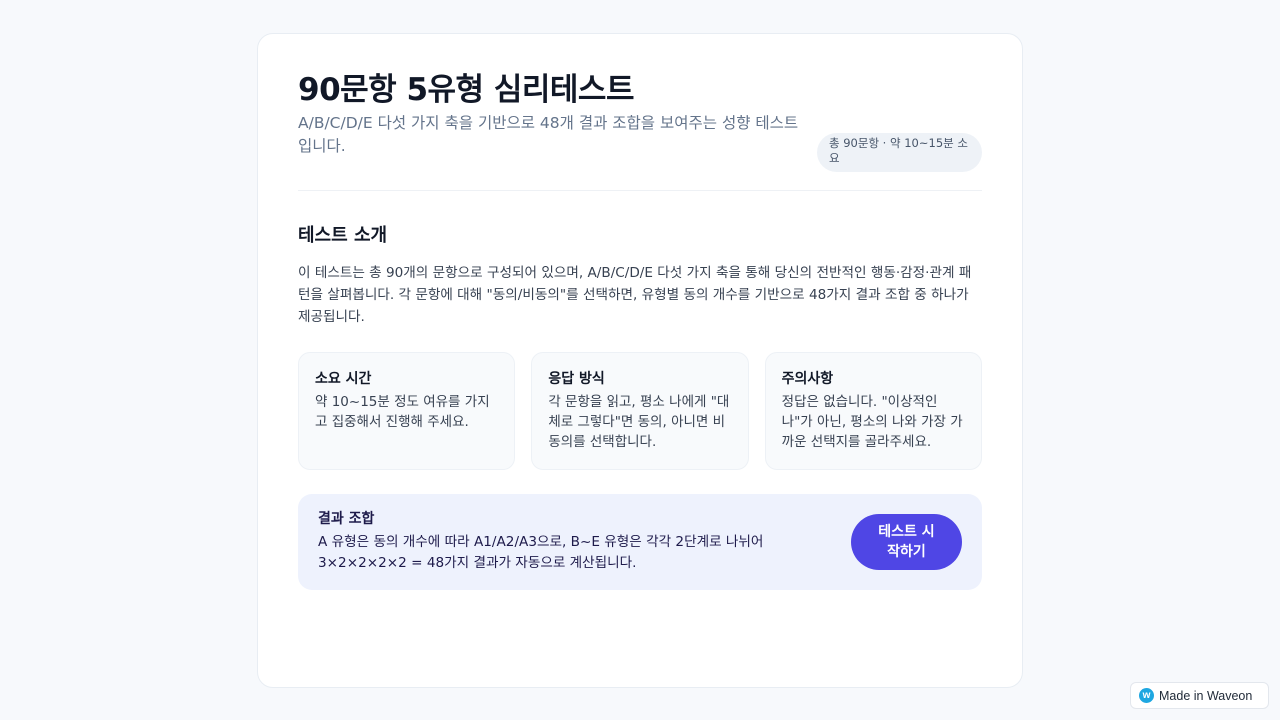 This screenshot has width=1280, height=720. Describe the element at coordinates (807, 379) in the screenshot. I see `info-card-title: 주의사항` at that location.